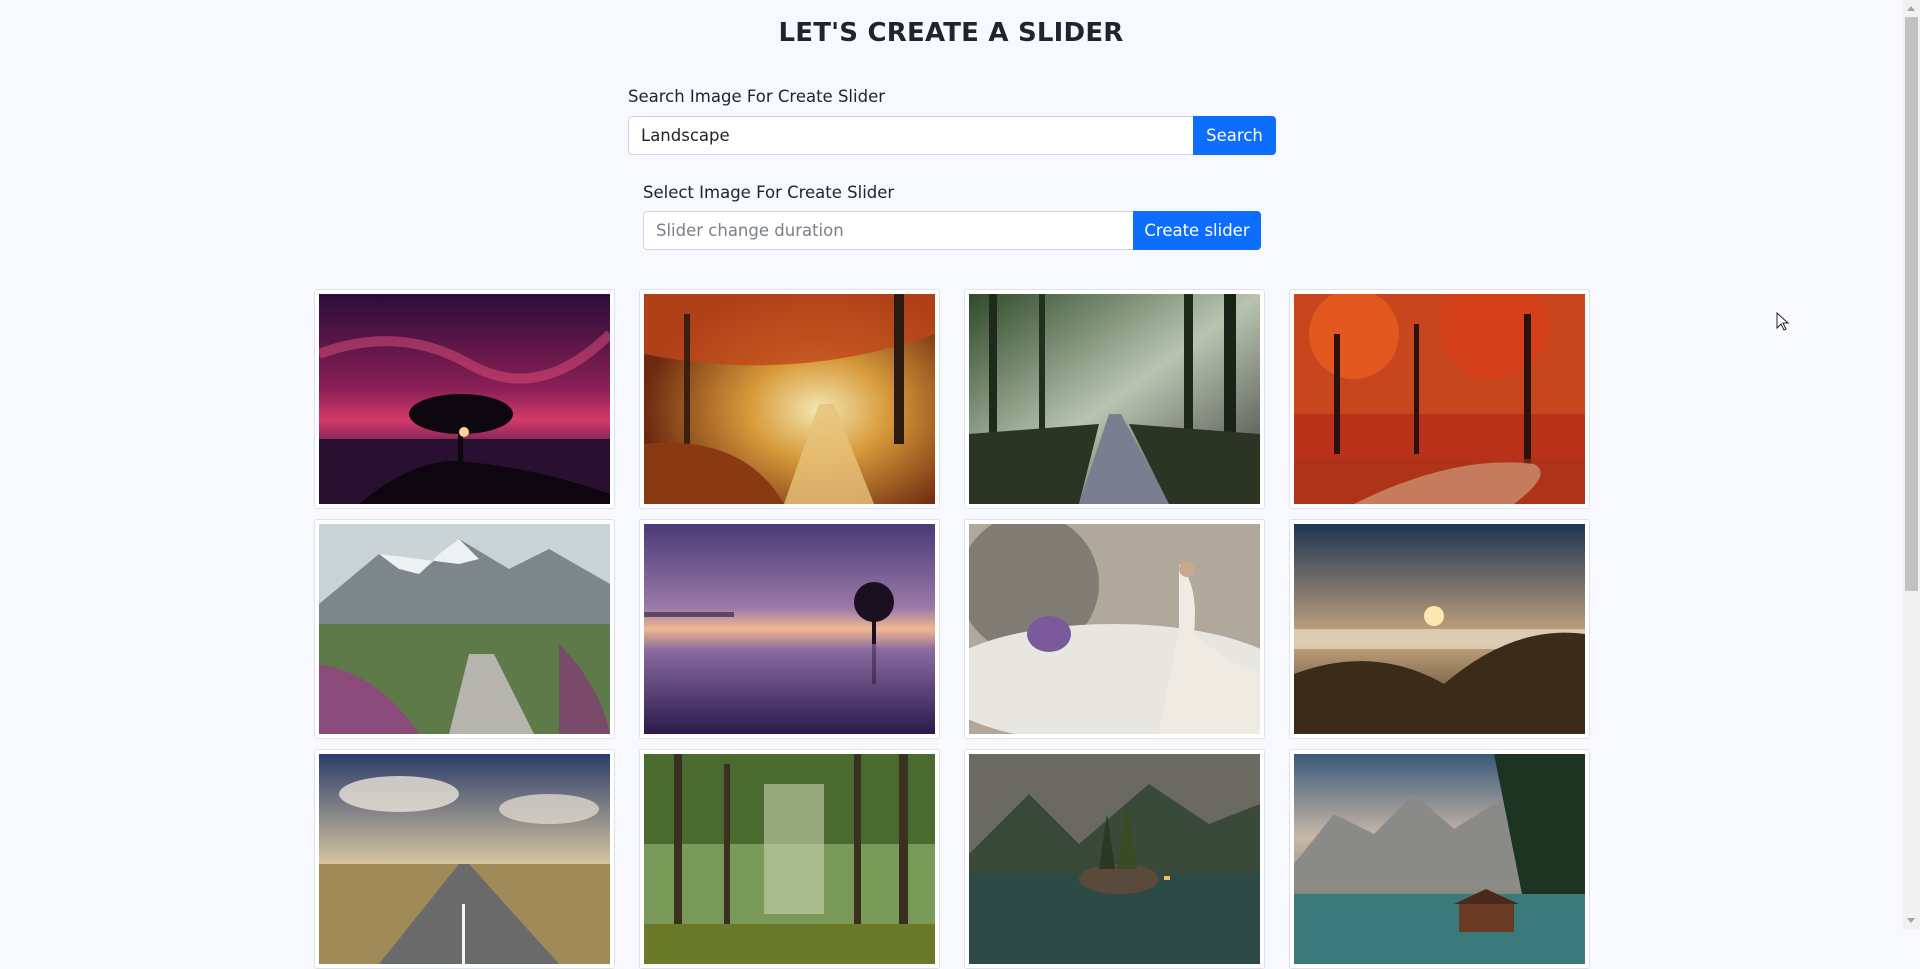 The width and height of the screenshot is (1920, 969). Describe the element at coordinates (1783, 321) in the screenshot. I see `mouse-cursor-icon` at that location.